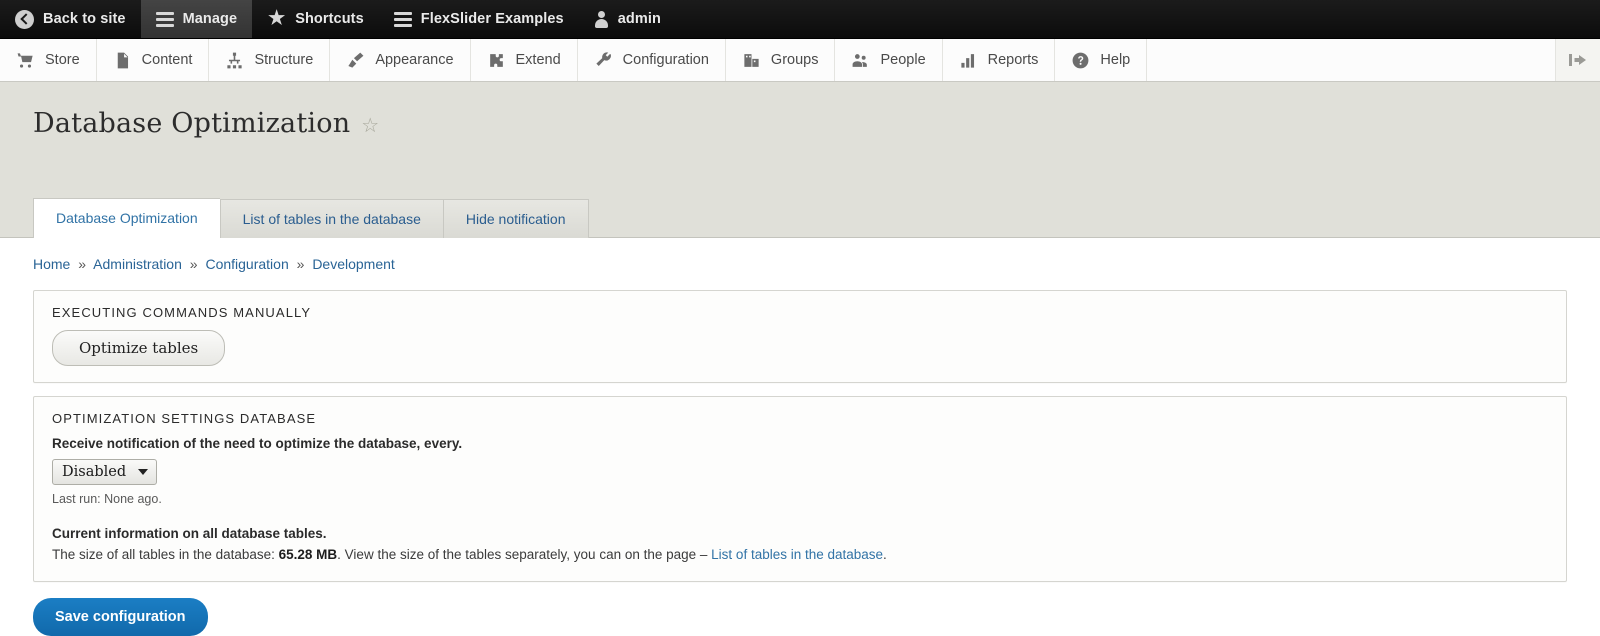 The width and height of the screenshot is (1600, 636). I want to click on size-text-prefix: The size of all tables in the database:, so click(165, 554).